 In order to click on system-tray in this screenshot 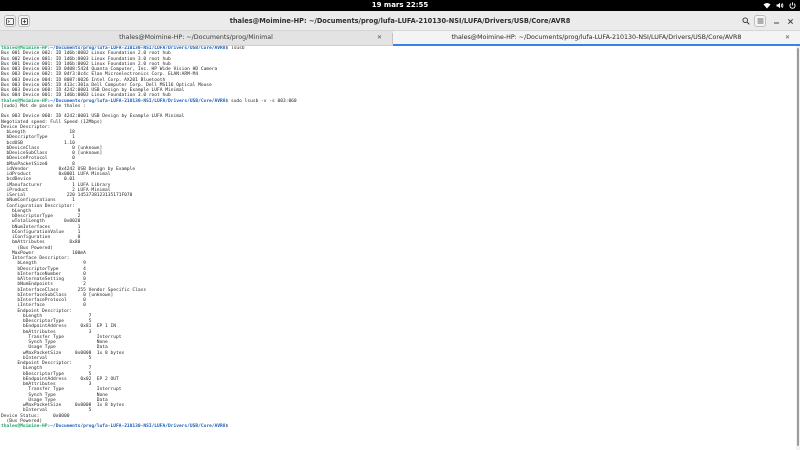, I will do `click(779, 5)`.